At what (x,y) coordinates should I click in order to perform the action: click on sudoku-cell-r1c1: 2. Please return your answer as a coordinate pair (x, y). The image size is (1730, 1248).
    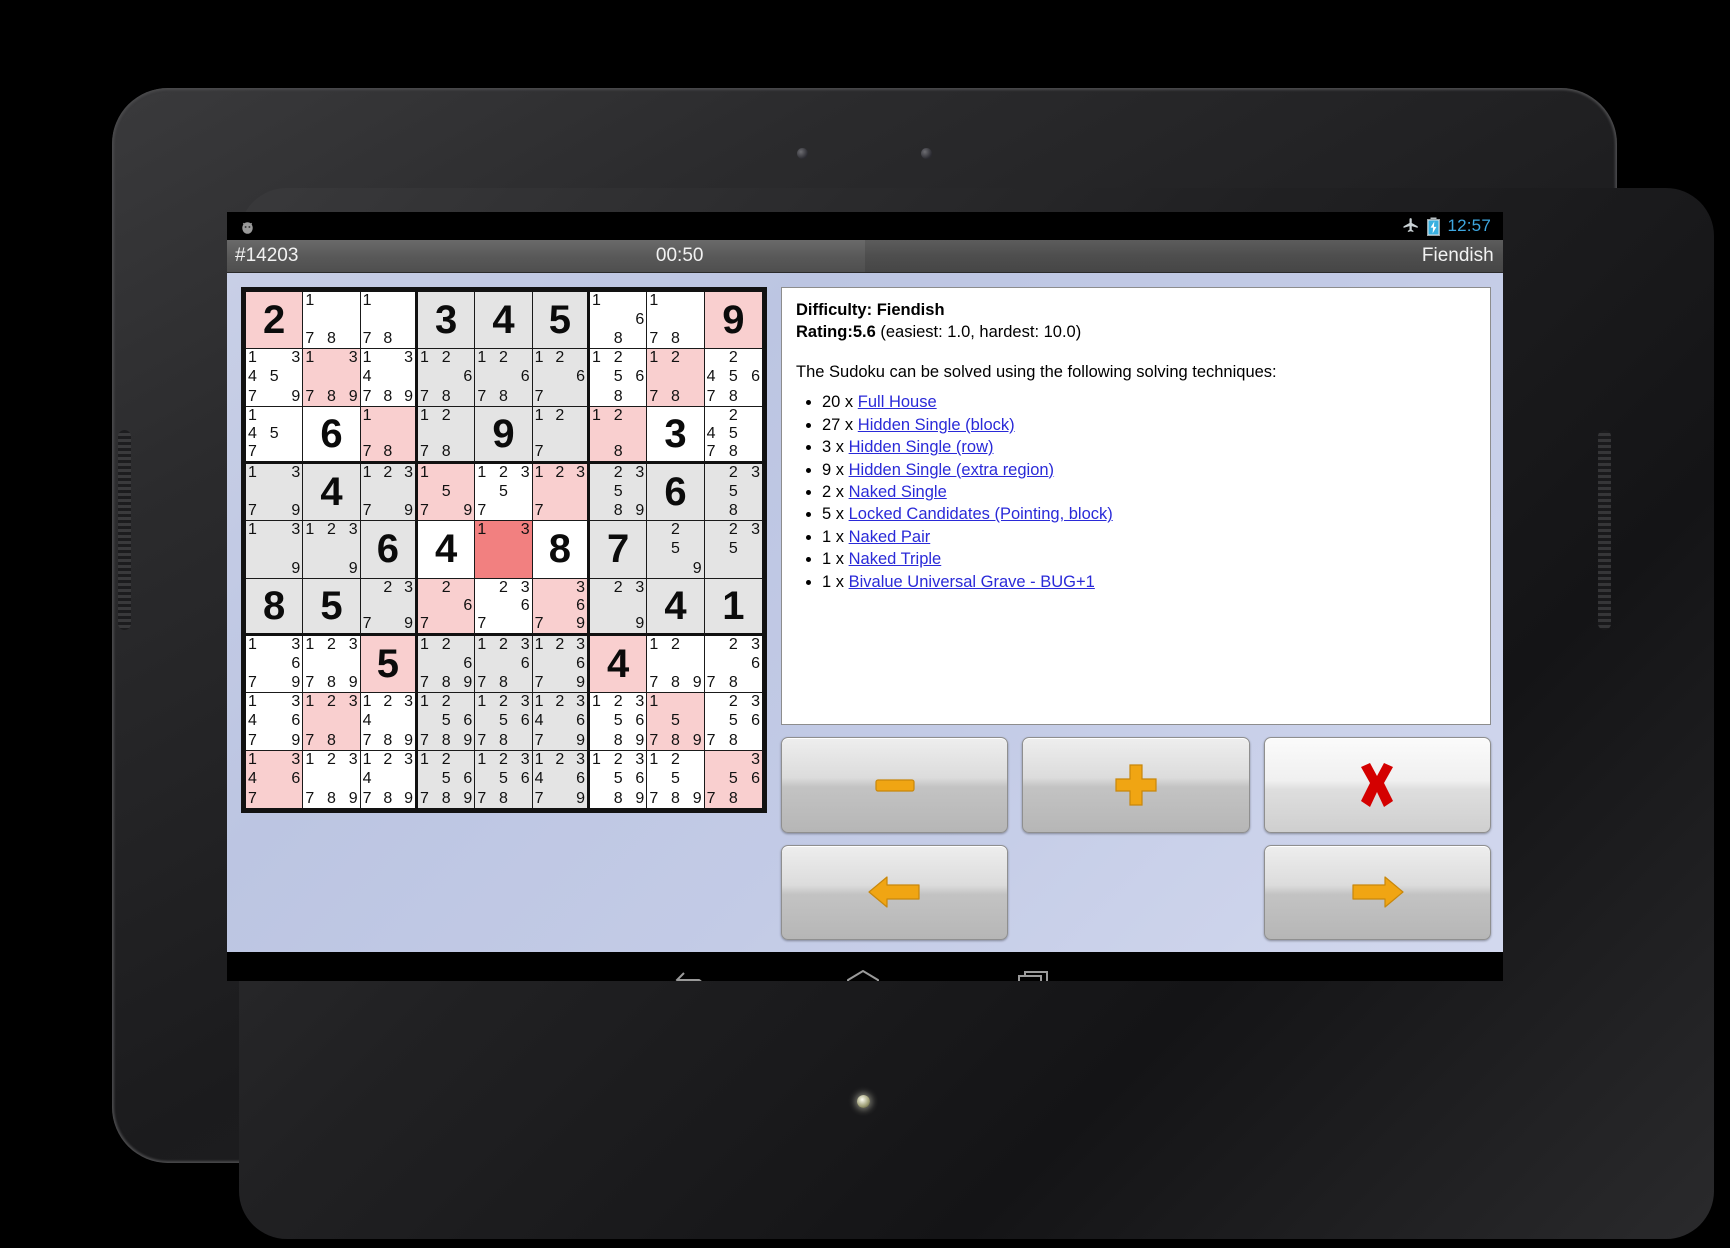
    Looking at the image, I should click on (275, 321).